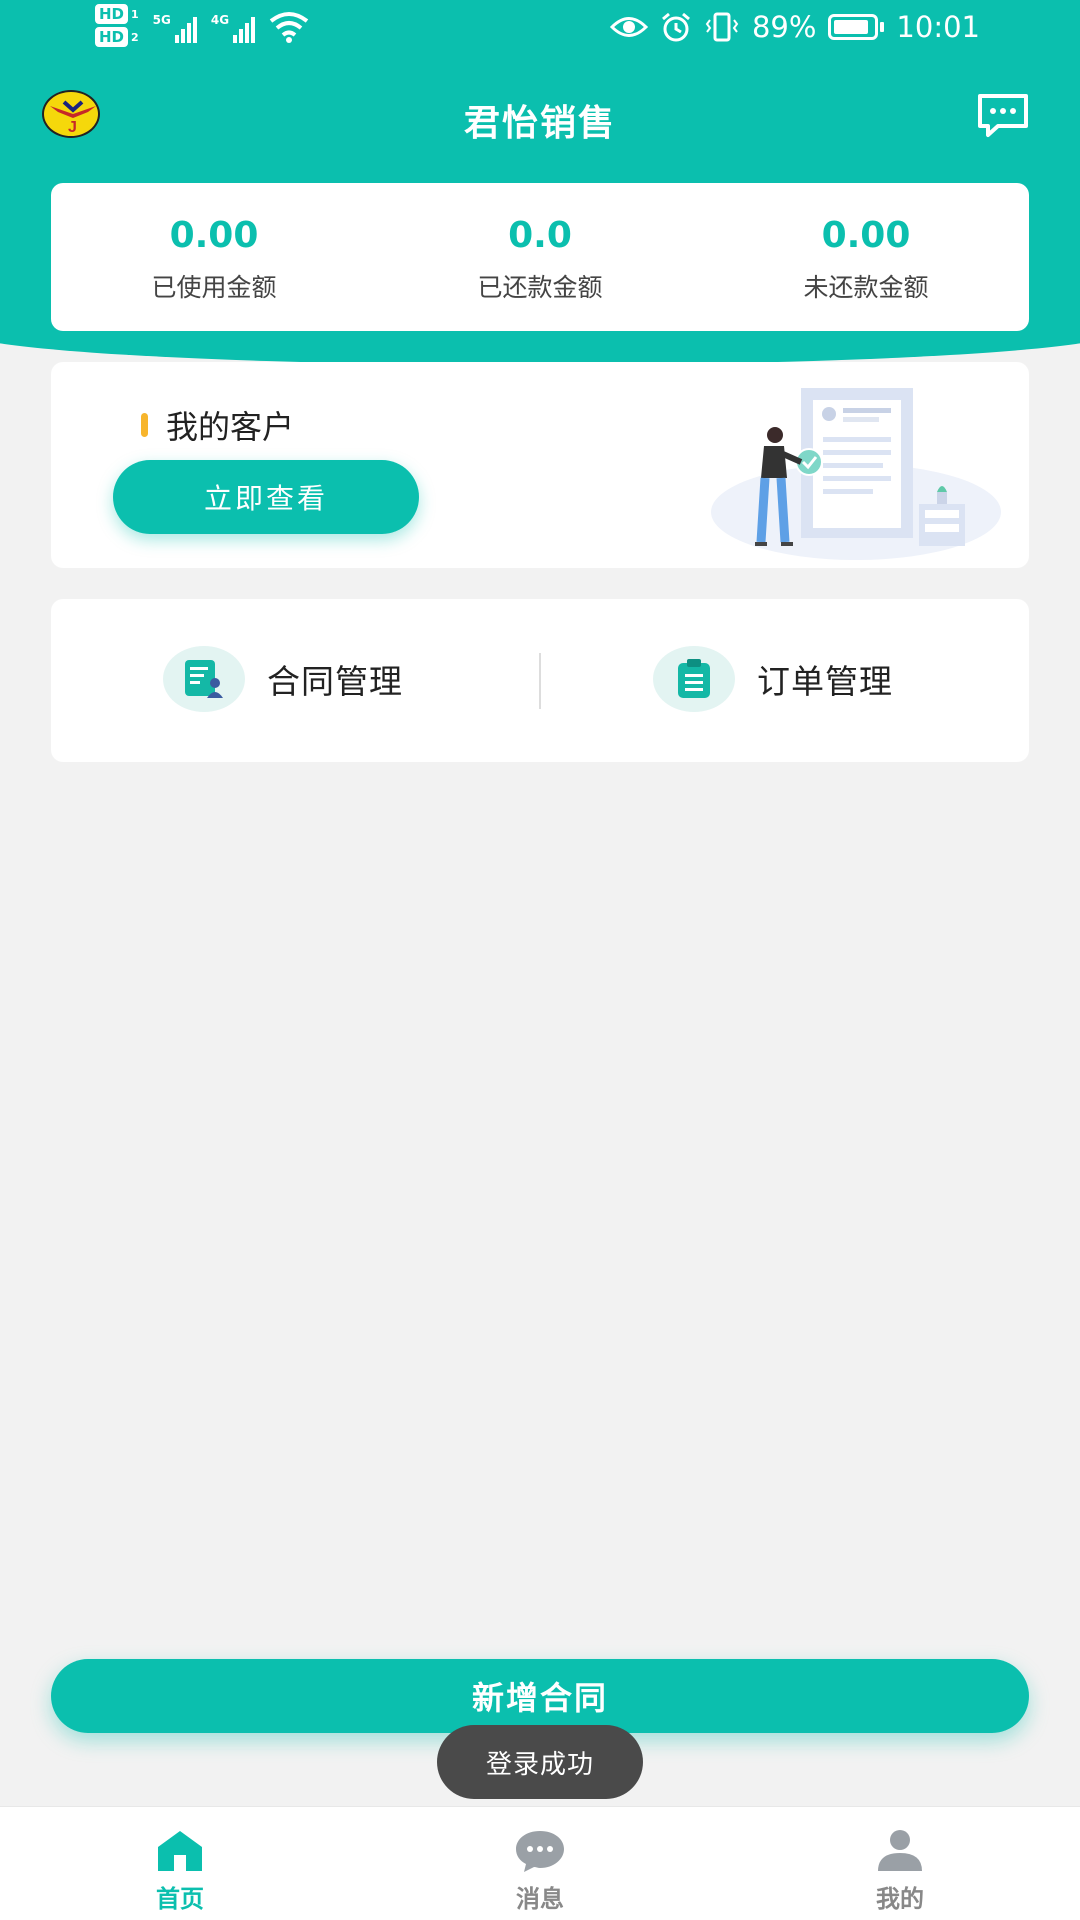 This screenshot has height=1920, width=1080. What do you see at coordinates (540, 465) in the screenshot?
I see `customer-card: 我的客户 立即查看` at bounding box center [540, 465].